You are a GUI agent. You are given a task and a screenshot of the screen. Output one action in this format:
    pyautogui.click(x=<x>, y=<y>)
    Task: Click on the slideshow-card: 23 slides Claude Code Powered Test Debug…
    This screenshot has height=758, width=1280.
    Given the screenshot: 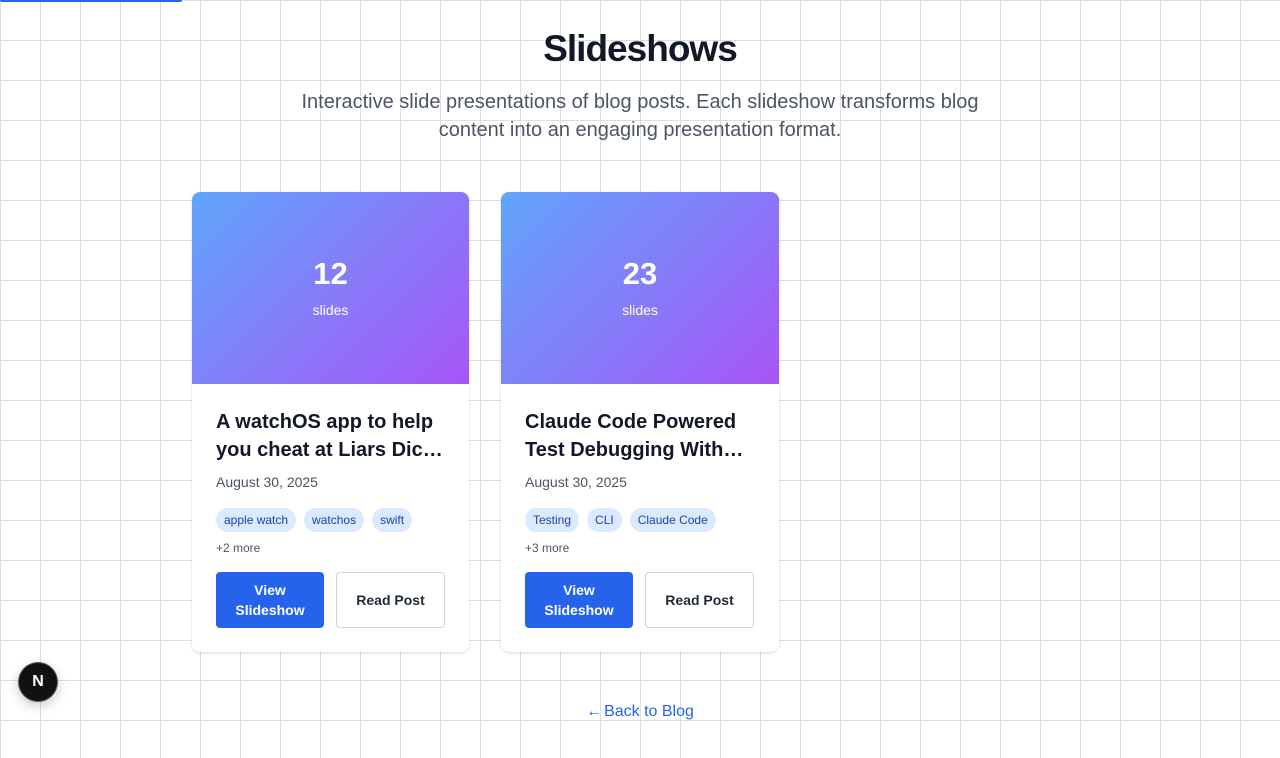 What is the action you would take?
    pyautogui.click(x=640, y=422)
    